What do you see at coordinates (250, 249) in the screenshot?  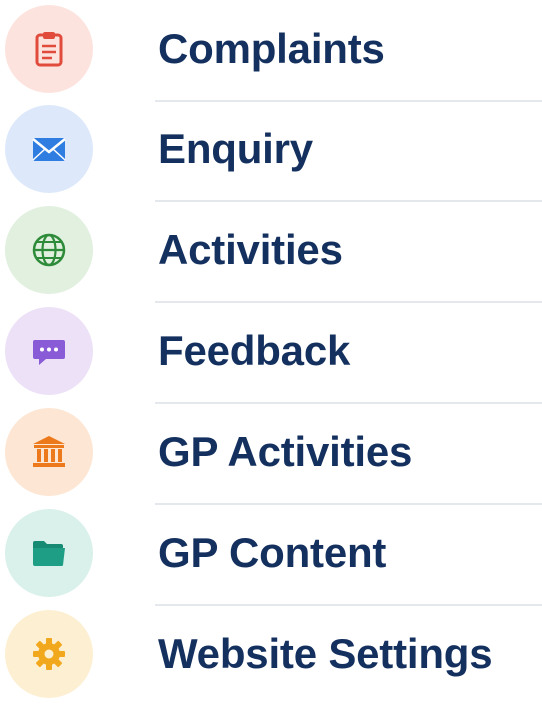 I see `menu-item-label: Activities` at bounding box center [250, 249].